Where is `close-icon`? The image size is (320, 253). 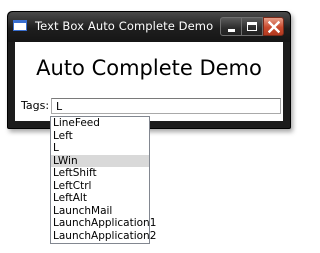
close-icon is located at coordinates (274, 27).